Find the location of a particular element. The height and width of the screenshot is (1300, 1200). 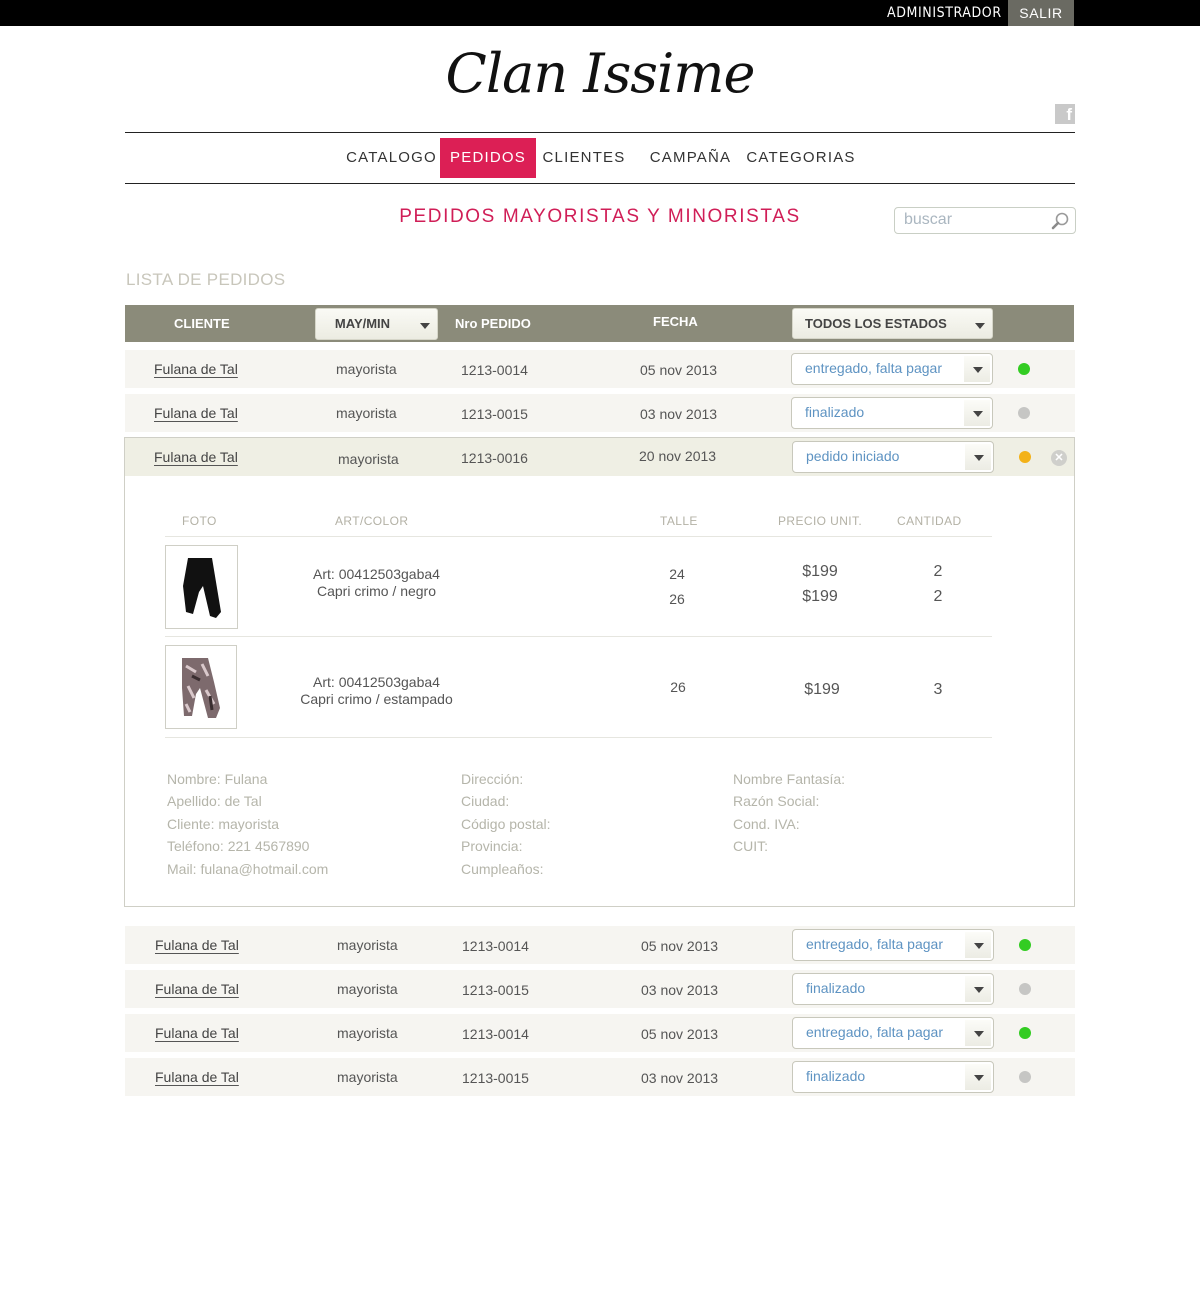

nav-pedidos: PEDIDOS is located at coordinates (488, 158).